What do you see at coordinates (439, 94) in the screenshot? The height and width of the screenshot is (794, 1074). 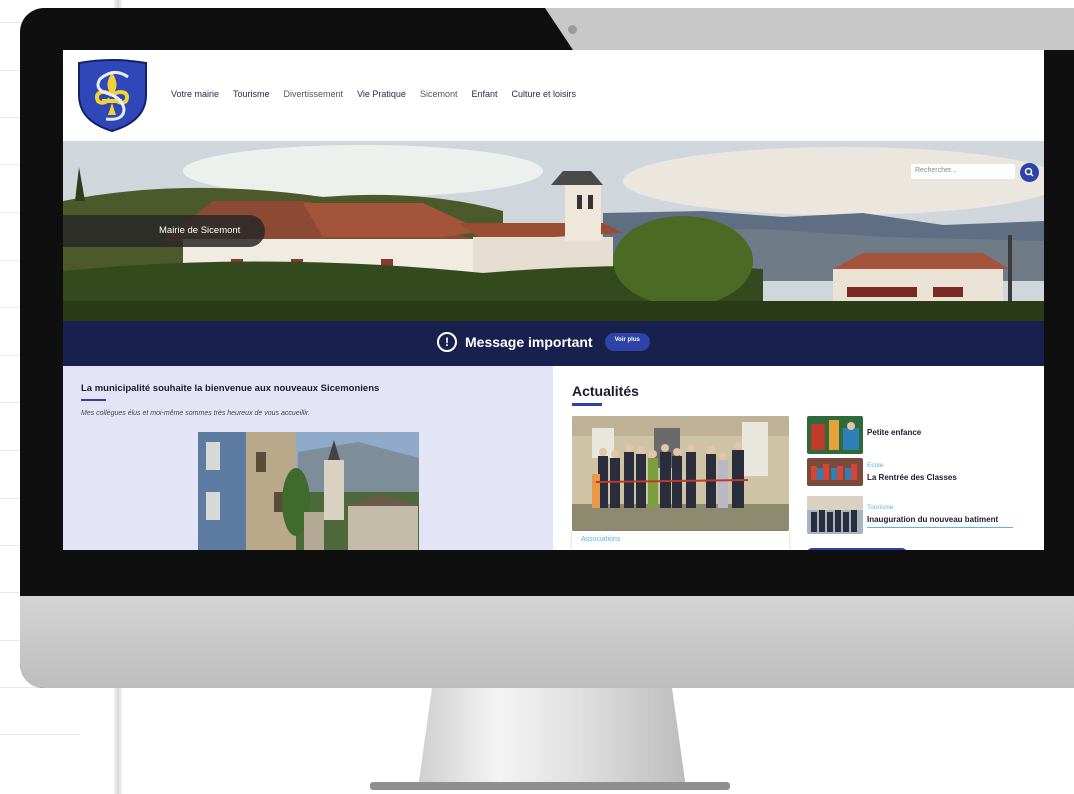 I see `nav-item-sicemont: Sicemont` at bounding box center [439, 94].